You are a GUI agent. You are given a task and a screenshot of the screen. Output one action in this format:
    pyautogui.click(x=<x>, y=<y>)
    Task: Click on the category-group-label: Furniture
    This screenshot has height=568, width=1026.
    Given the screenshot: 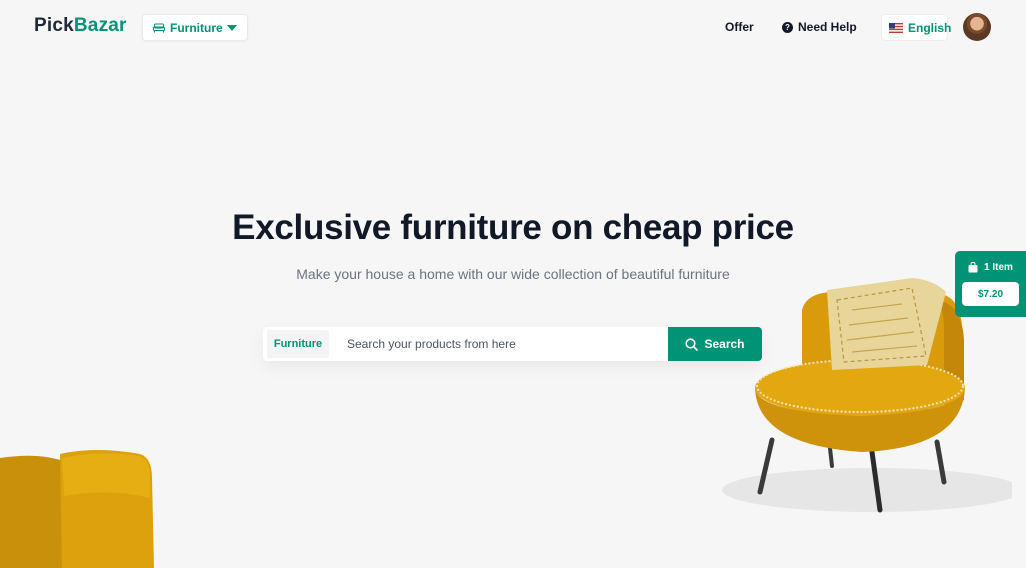 What is the action you would take?
    pyautogui.click(x=196, y=27)
    